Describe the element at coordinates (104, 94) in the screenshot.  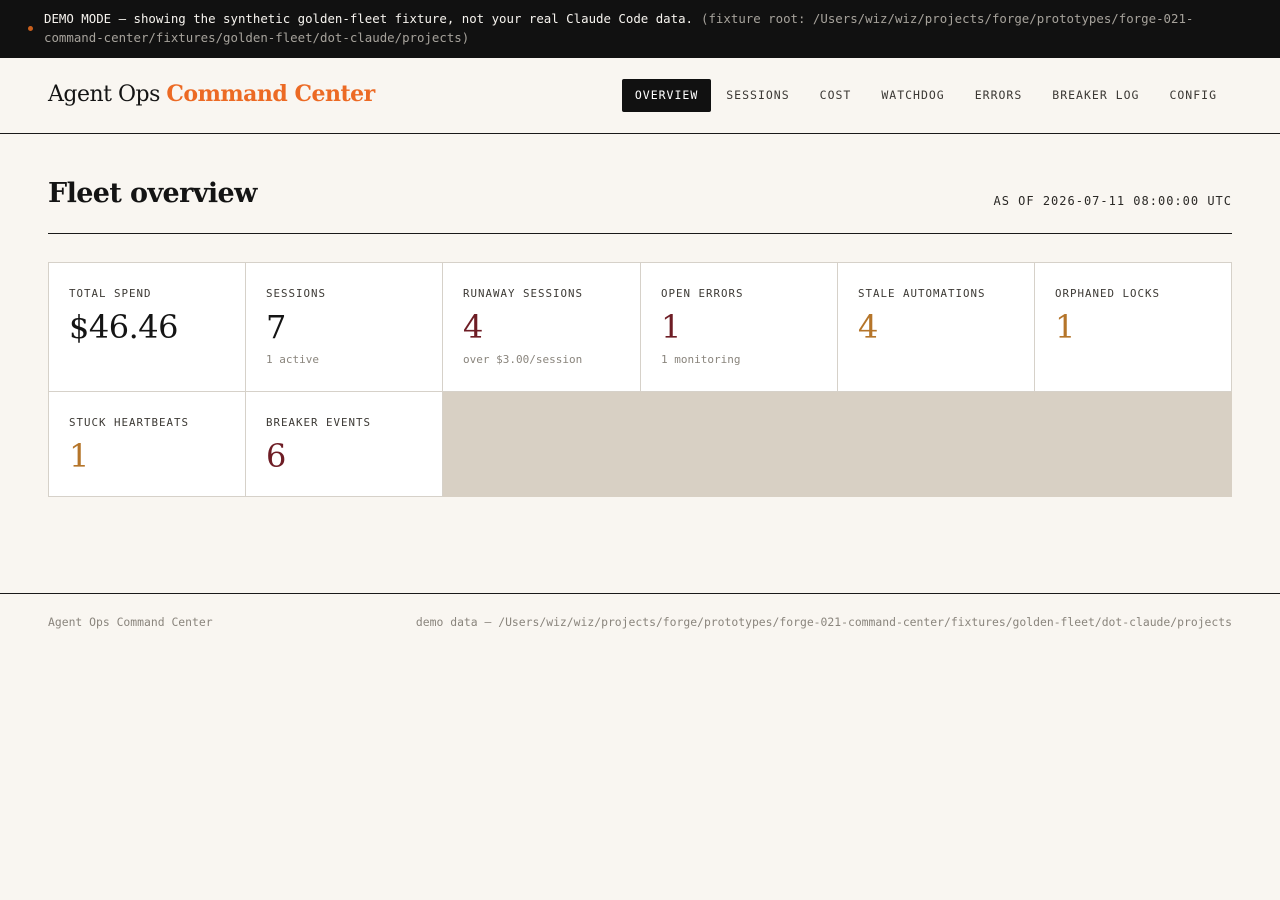
I see `brand-name-primary: Agent Ops` at that location.